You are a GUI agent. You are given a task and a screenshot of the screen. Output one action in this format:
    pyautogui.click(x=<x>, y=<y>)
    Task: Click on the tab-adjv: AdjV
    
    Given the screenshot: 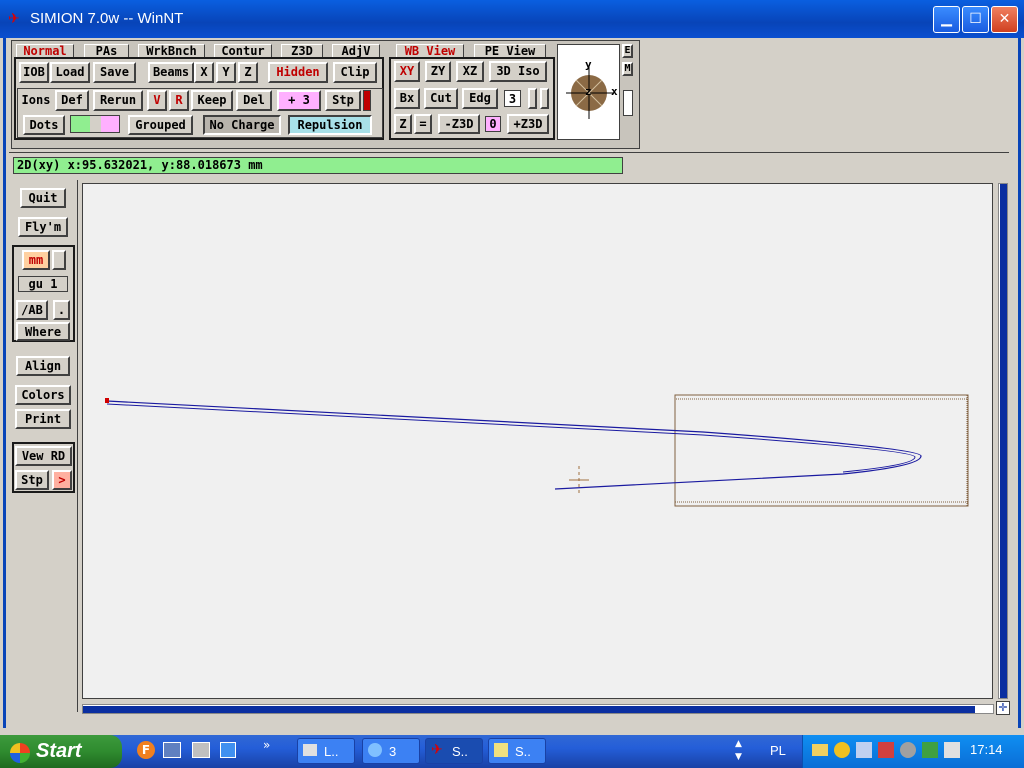 What is the action you would take?
    pyautogui.click(x=356, y=50)
    